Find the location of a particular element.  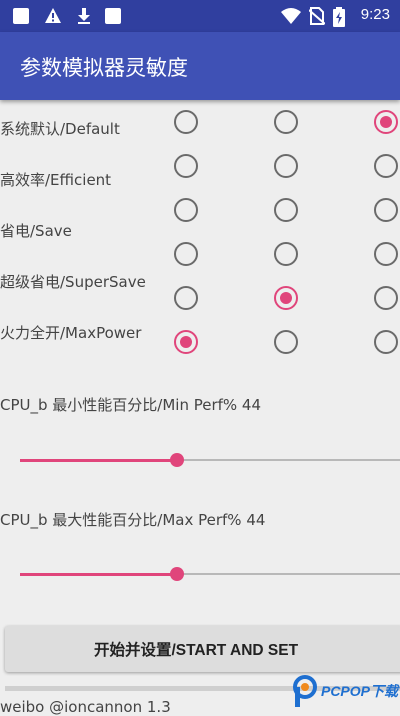

radio-row6-col3 is located at coordinates (386, 342).